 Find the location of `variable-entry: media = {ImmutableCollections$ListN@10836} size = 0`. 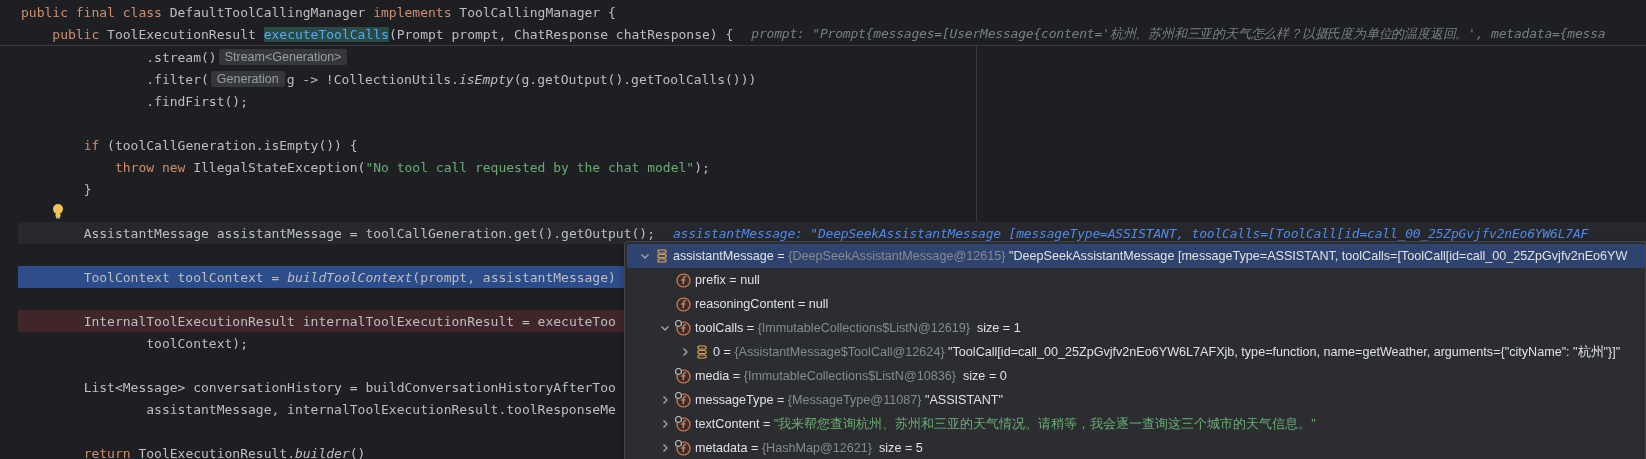

variable-entry: media = {ImmutableCollections$ListN@10836} size = 0 is located at coordinates (851, 376).